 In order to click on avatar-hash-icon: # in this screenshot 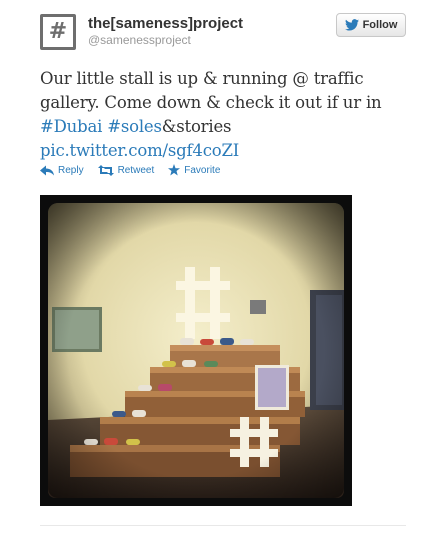, I will do `click(58, 31)`.